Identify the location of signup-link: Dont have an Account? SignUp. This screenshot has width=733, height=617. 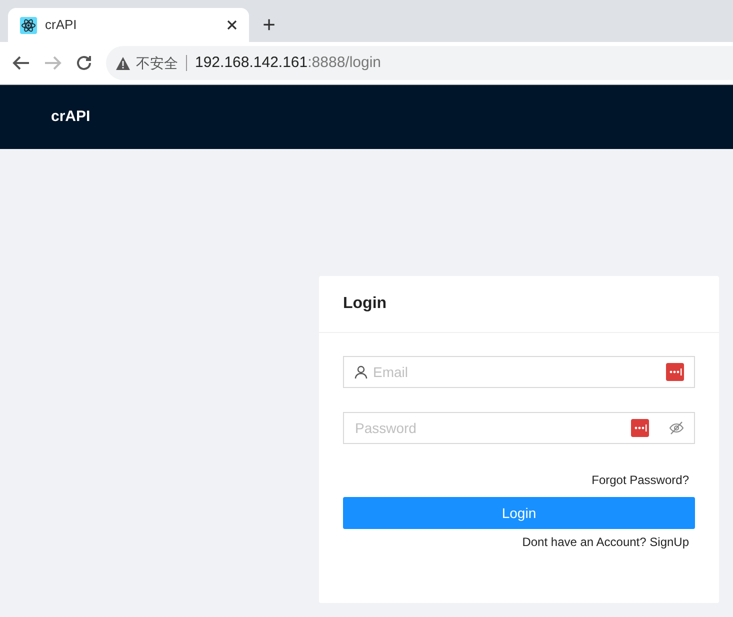
(605, 542).